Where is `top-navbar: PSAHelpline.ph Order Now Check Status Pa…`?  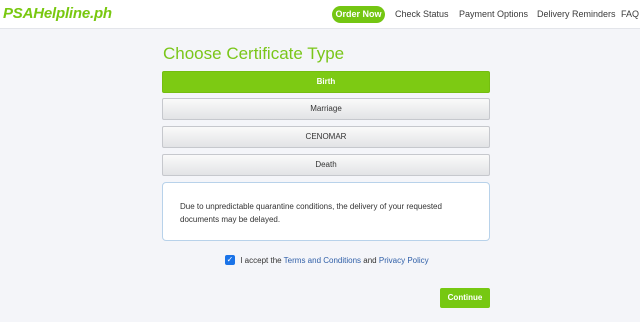
top-navbar: PSAHelpline.ph Order Now Check Status Pa… is located at coordinates (320, 14).